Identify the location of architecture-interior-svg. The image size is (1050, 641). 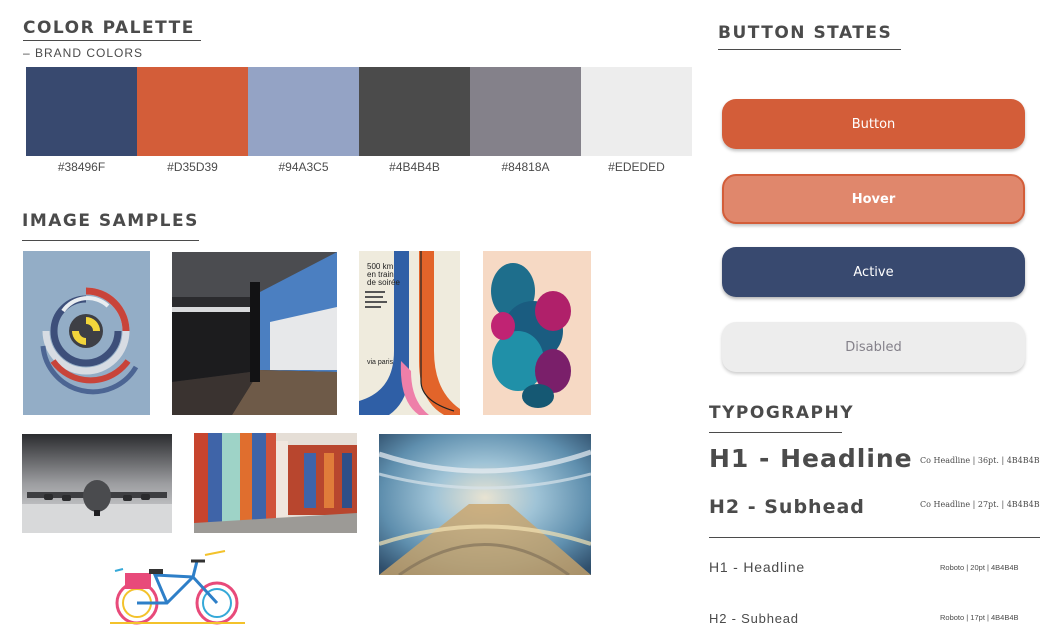
(254, 333).